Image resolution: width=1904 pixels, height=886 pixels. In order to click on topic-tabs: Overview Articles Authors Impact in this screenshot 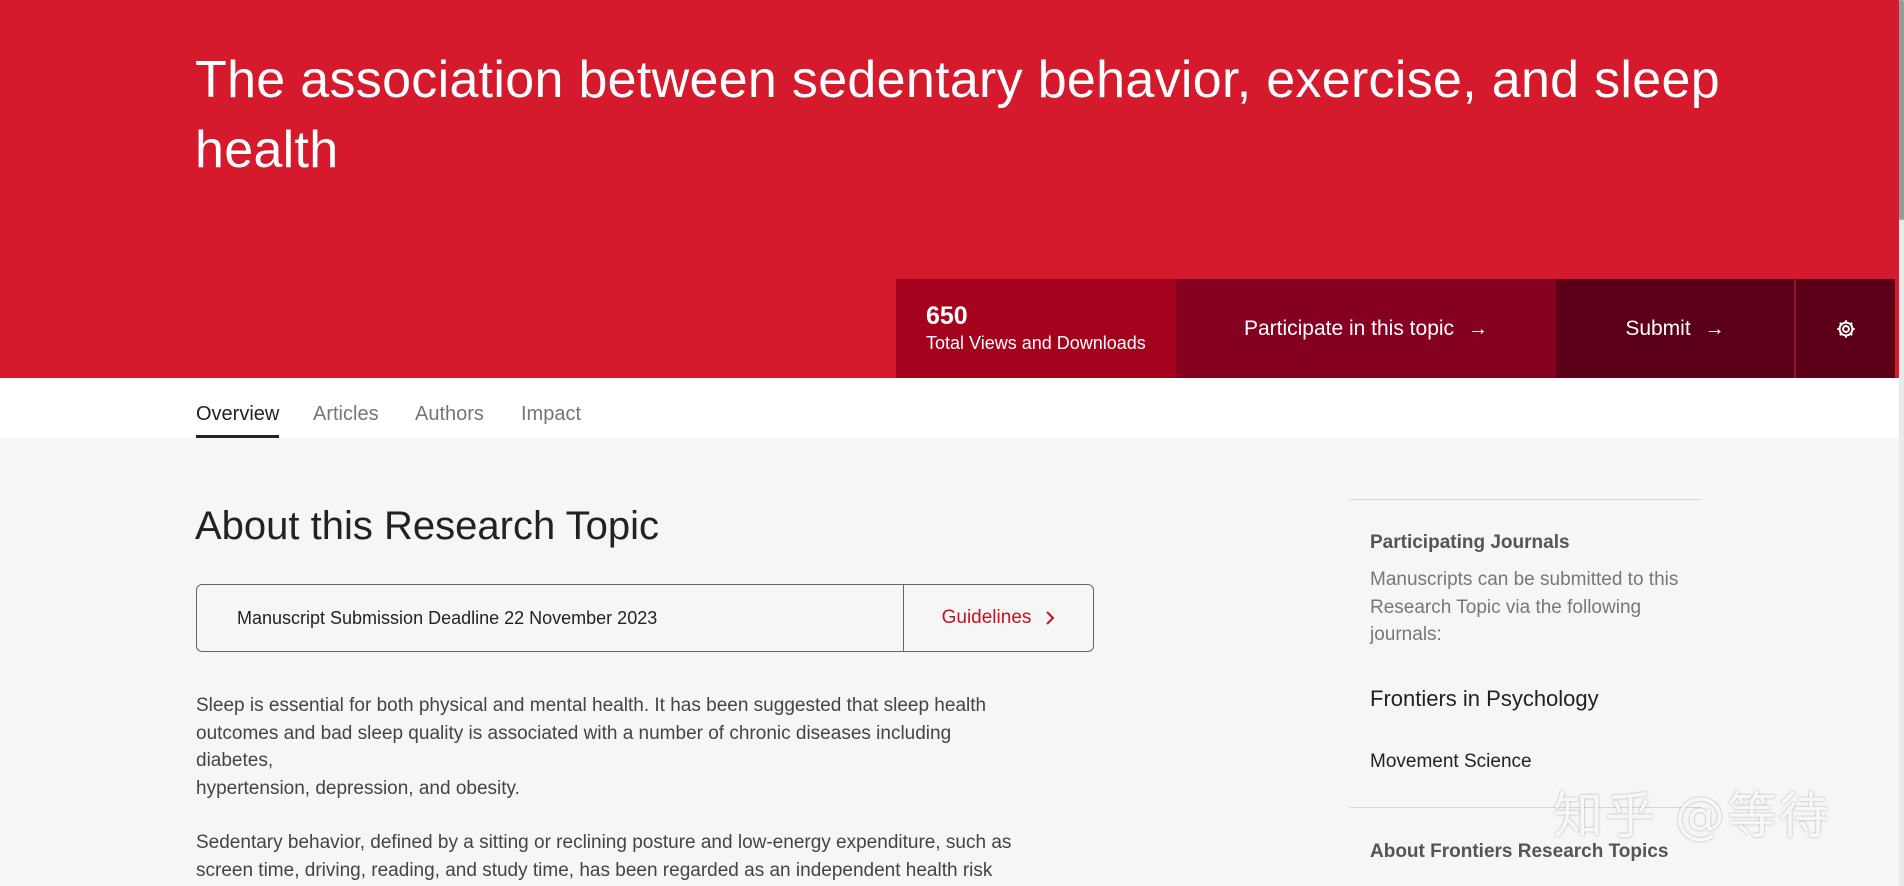, I will do `click(949, 408)`.